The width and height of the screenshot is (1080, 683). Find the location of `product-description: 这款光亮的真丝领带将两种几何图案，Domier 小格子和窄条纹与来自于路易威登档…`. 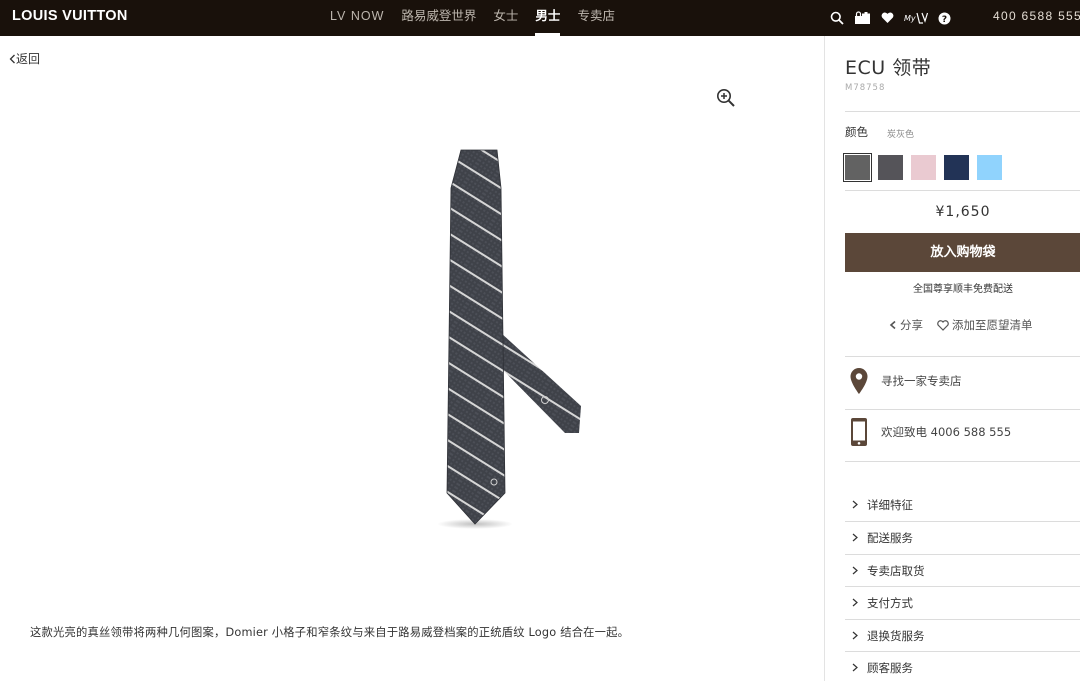

product-description: 这款光亮的真丝领带将两种几何图案，Domier 小格子和窄条纹与来自于路易威登档… is located at coordinates (330, 632).